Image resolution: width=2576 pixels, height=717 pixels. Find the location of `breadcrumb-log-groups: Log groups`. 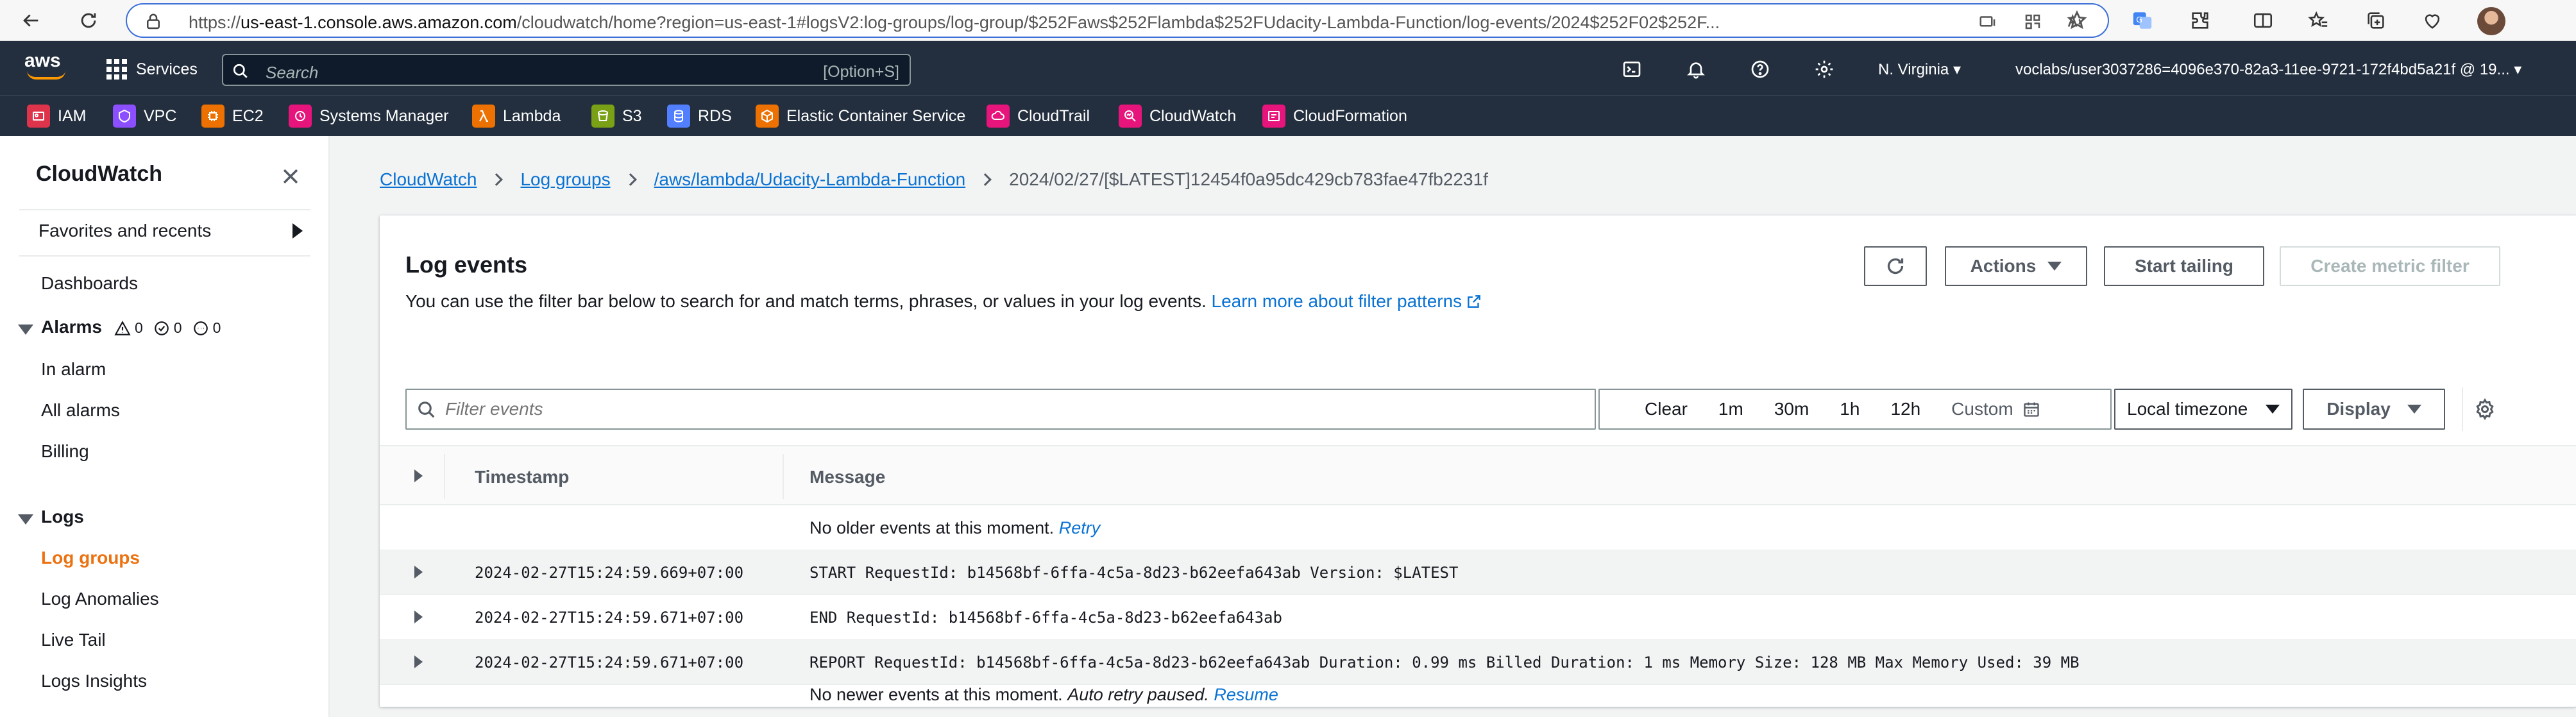

breadcrumb-log-groups: Log groups is located at coordinates (565, 179).